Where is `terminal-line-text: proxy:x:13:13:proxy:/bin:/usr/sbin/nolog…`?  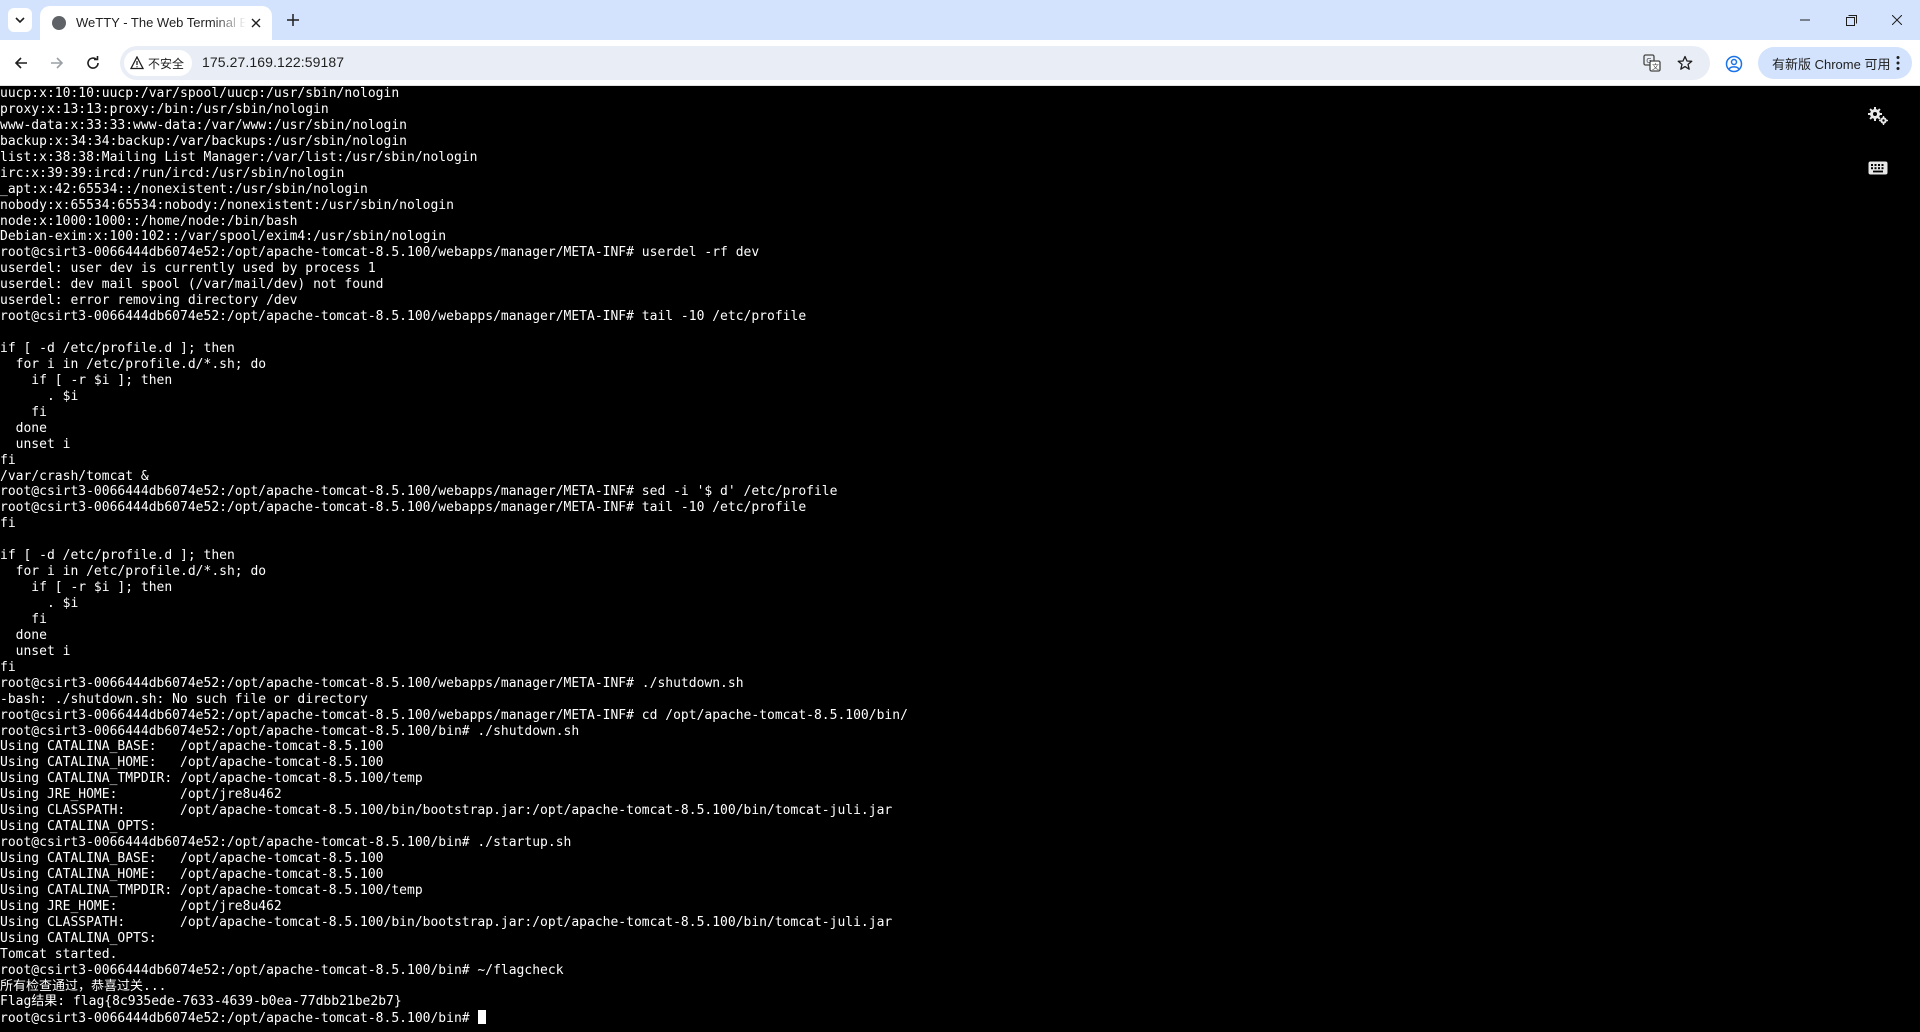 terminal-line-text: proxy:x:13:13:proxy:/bin:/usr/sbin/nolog… is located at coordinates (164, 109).